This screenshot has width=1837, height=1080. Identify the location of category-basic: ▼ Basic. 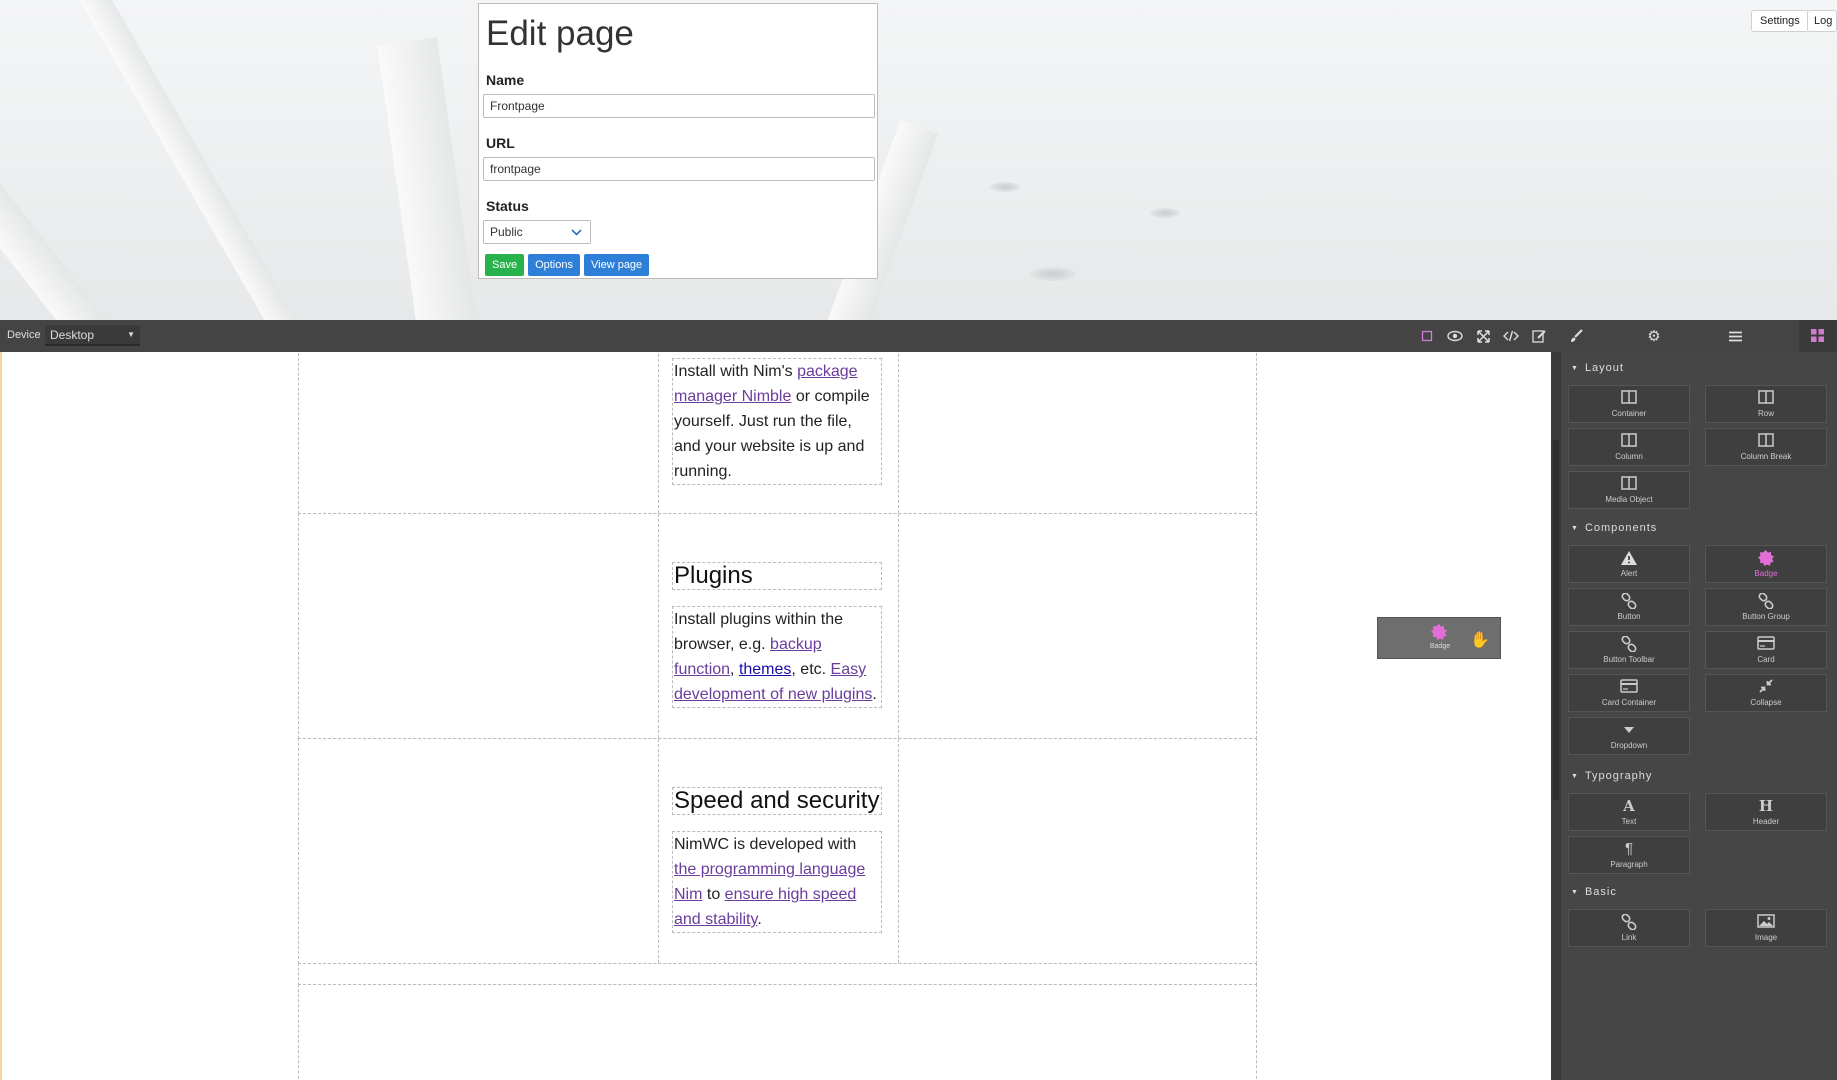
(1594, 892).